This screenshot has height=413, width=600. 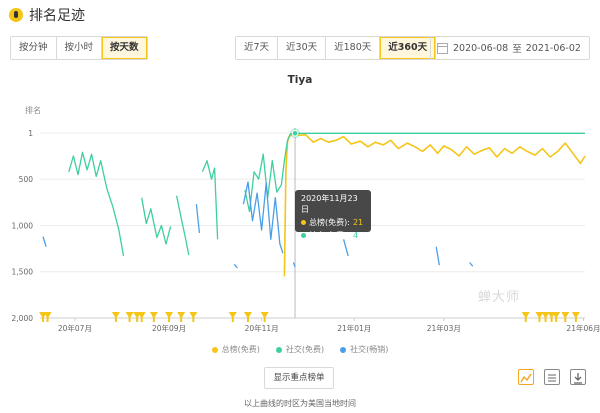 What do you see at coordinates (329, 235) in the screenshot?
I see `tooltip-label-social: 社交(免费):` at bounding box center [329, 235].